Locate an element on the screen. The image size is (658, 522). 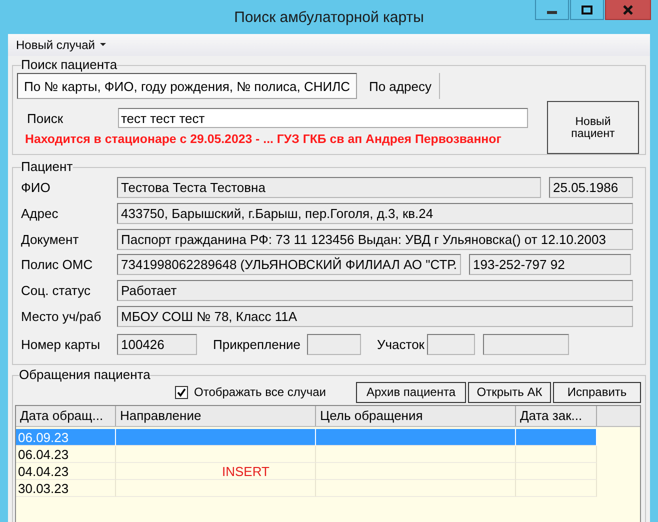
check-icon is located at coordinates (181, 392).